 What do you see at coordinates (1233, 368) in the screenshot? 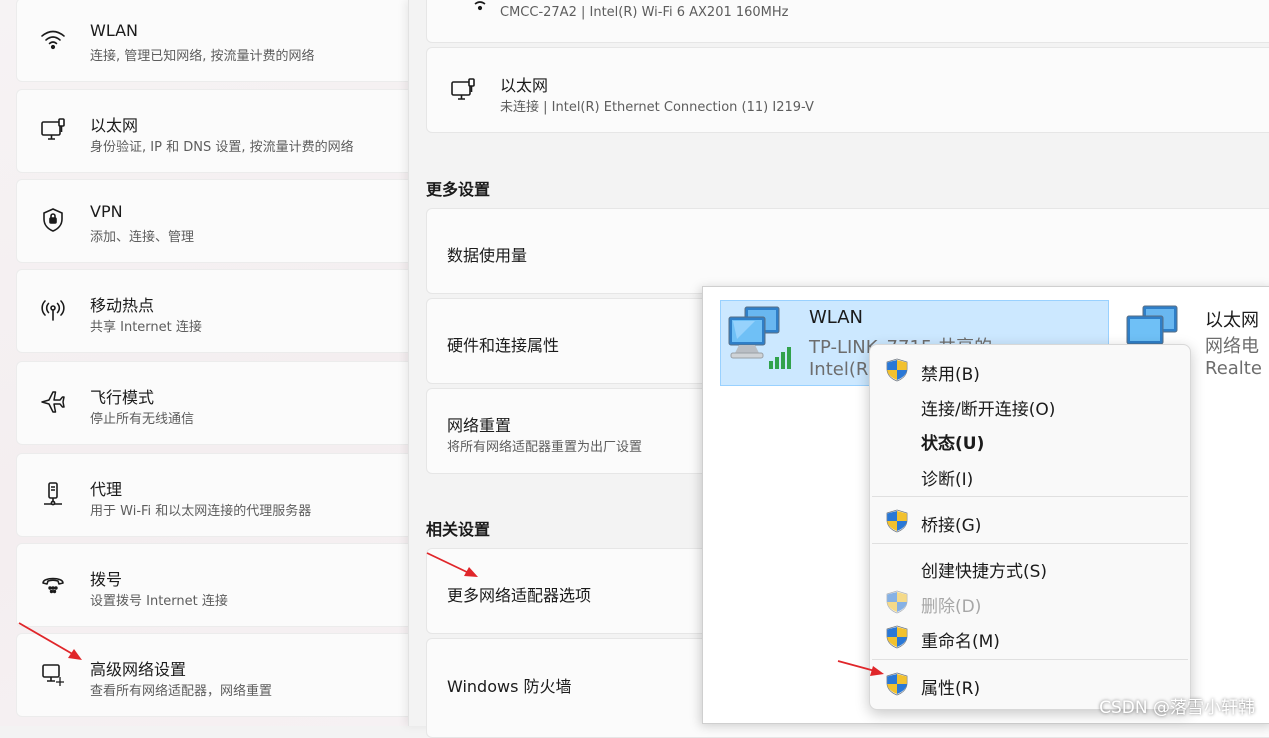
I see `adapter-device: Realte` at bounding box center [1233, 368].